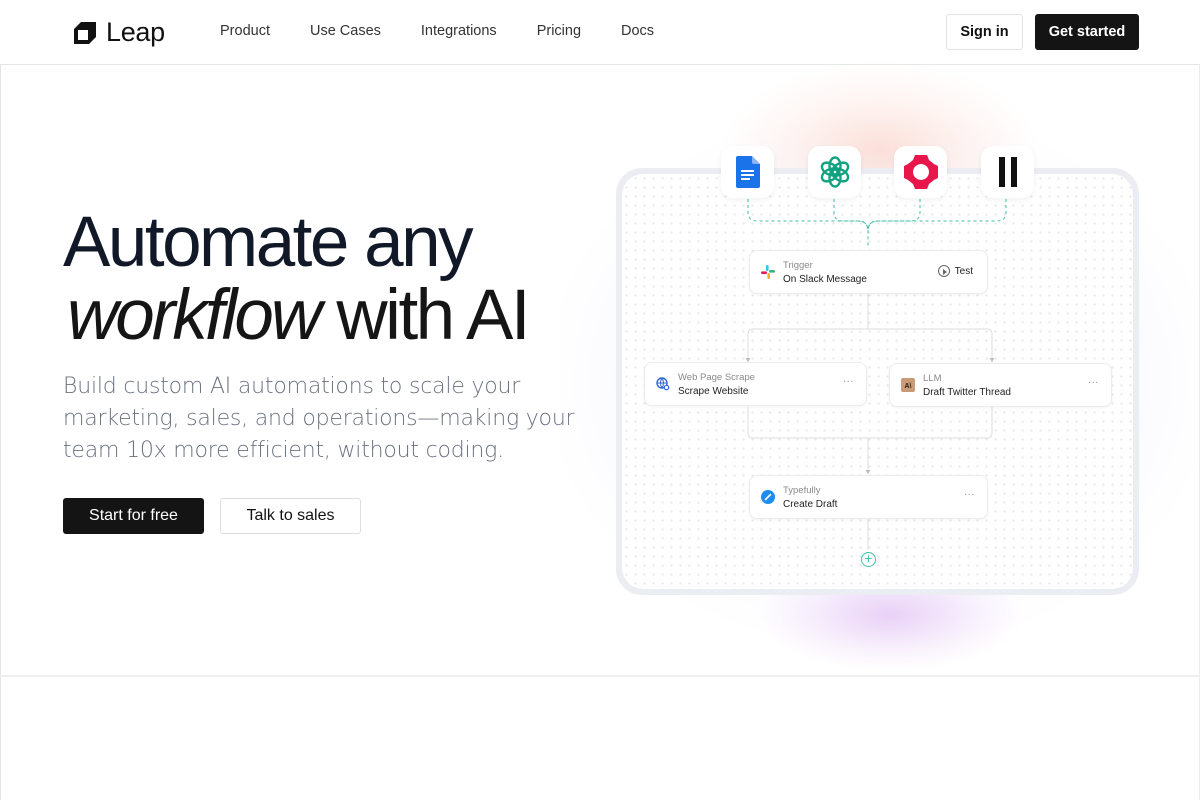 Image resolution: width=1200 pixels, height=800 pixels. I want to click on typefully-node: Typefully Create Draft ···, so click(868, 497).